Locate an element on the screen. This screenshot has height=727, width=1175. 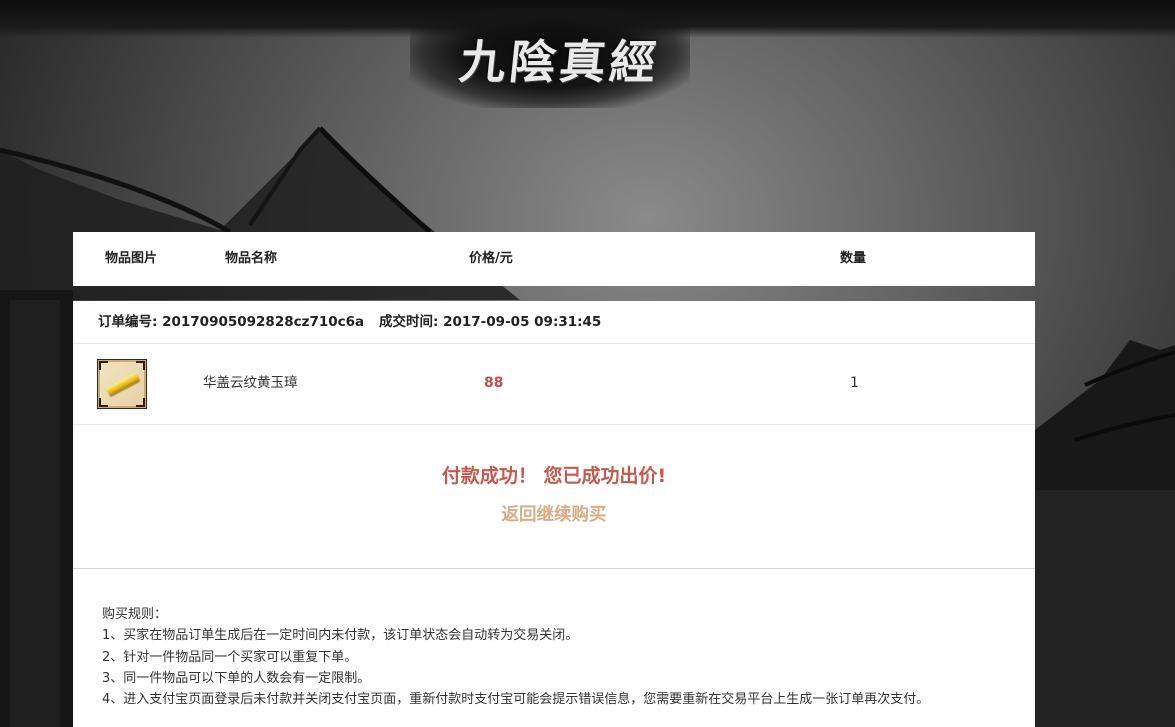
rules-title: 购买规则： is located at coordinates (135, 614).